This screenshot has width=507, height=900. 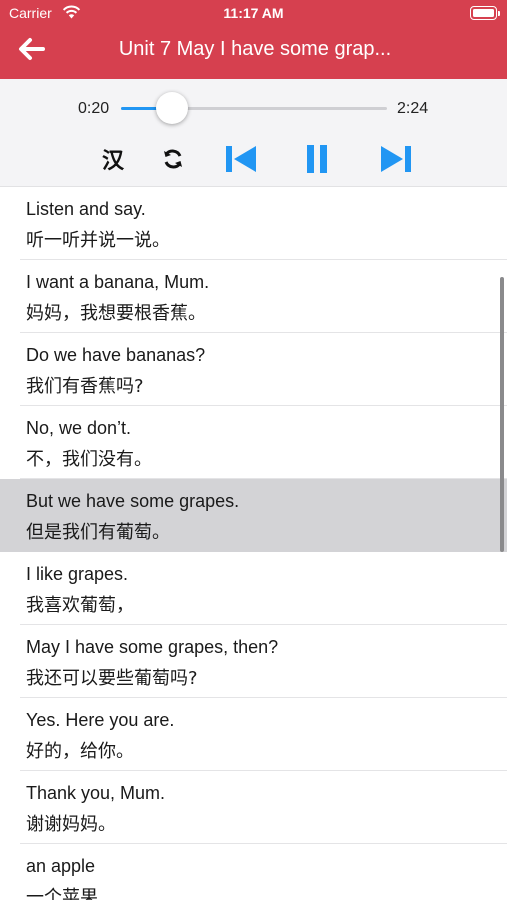 What do you see at coordinates (100, 720) in the screenshot?
I see `sentence-english: Yes. Here you are.` at bounding box center [100, 720].